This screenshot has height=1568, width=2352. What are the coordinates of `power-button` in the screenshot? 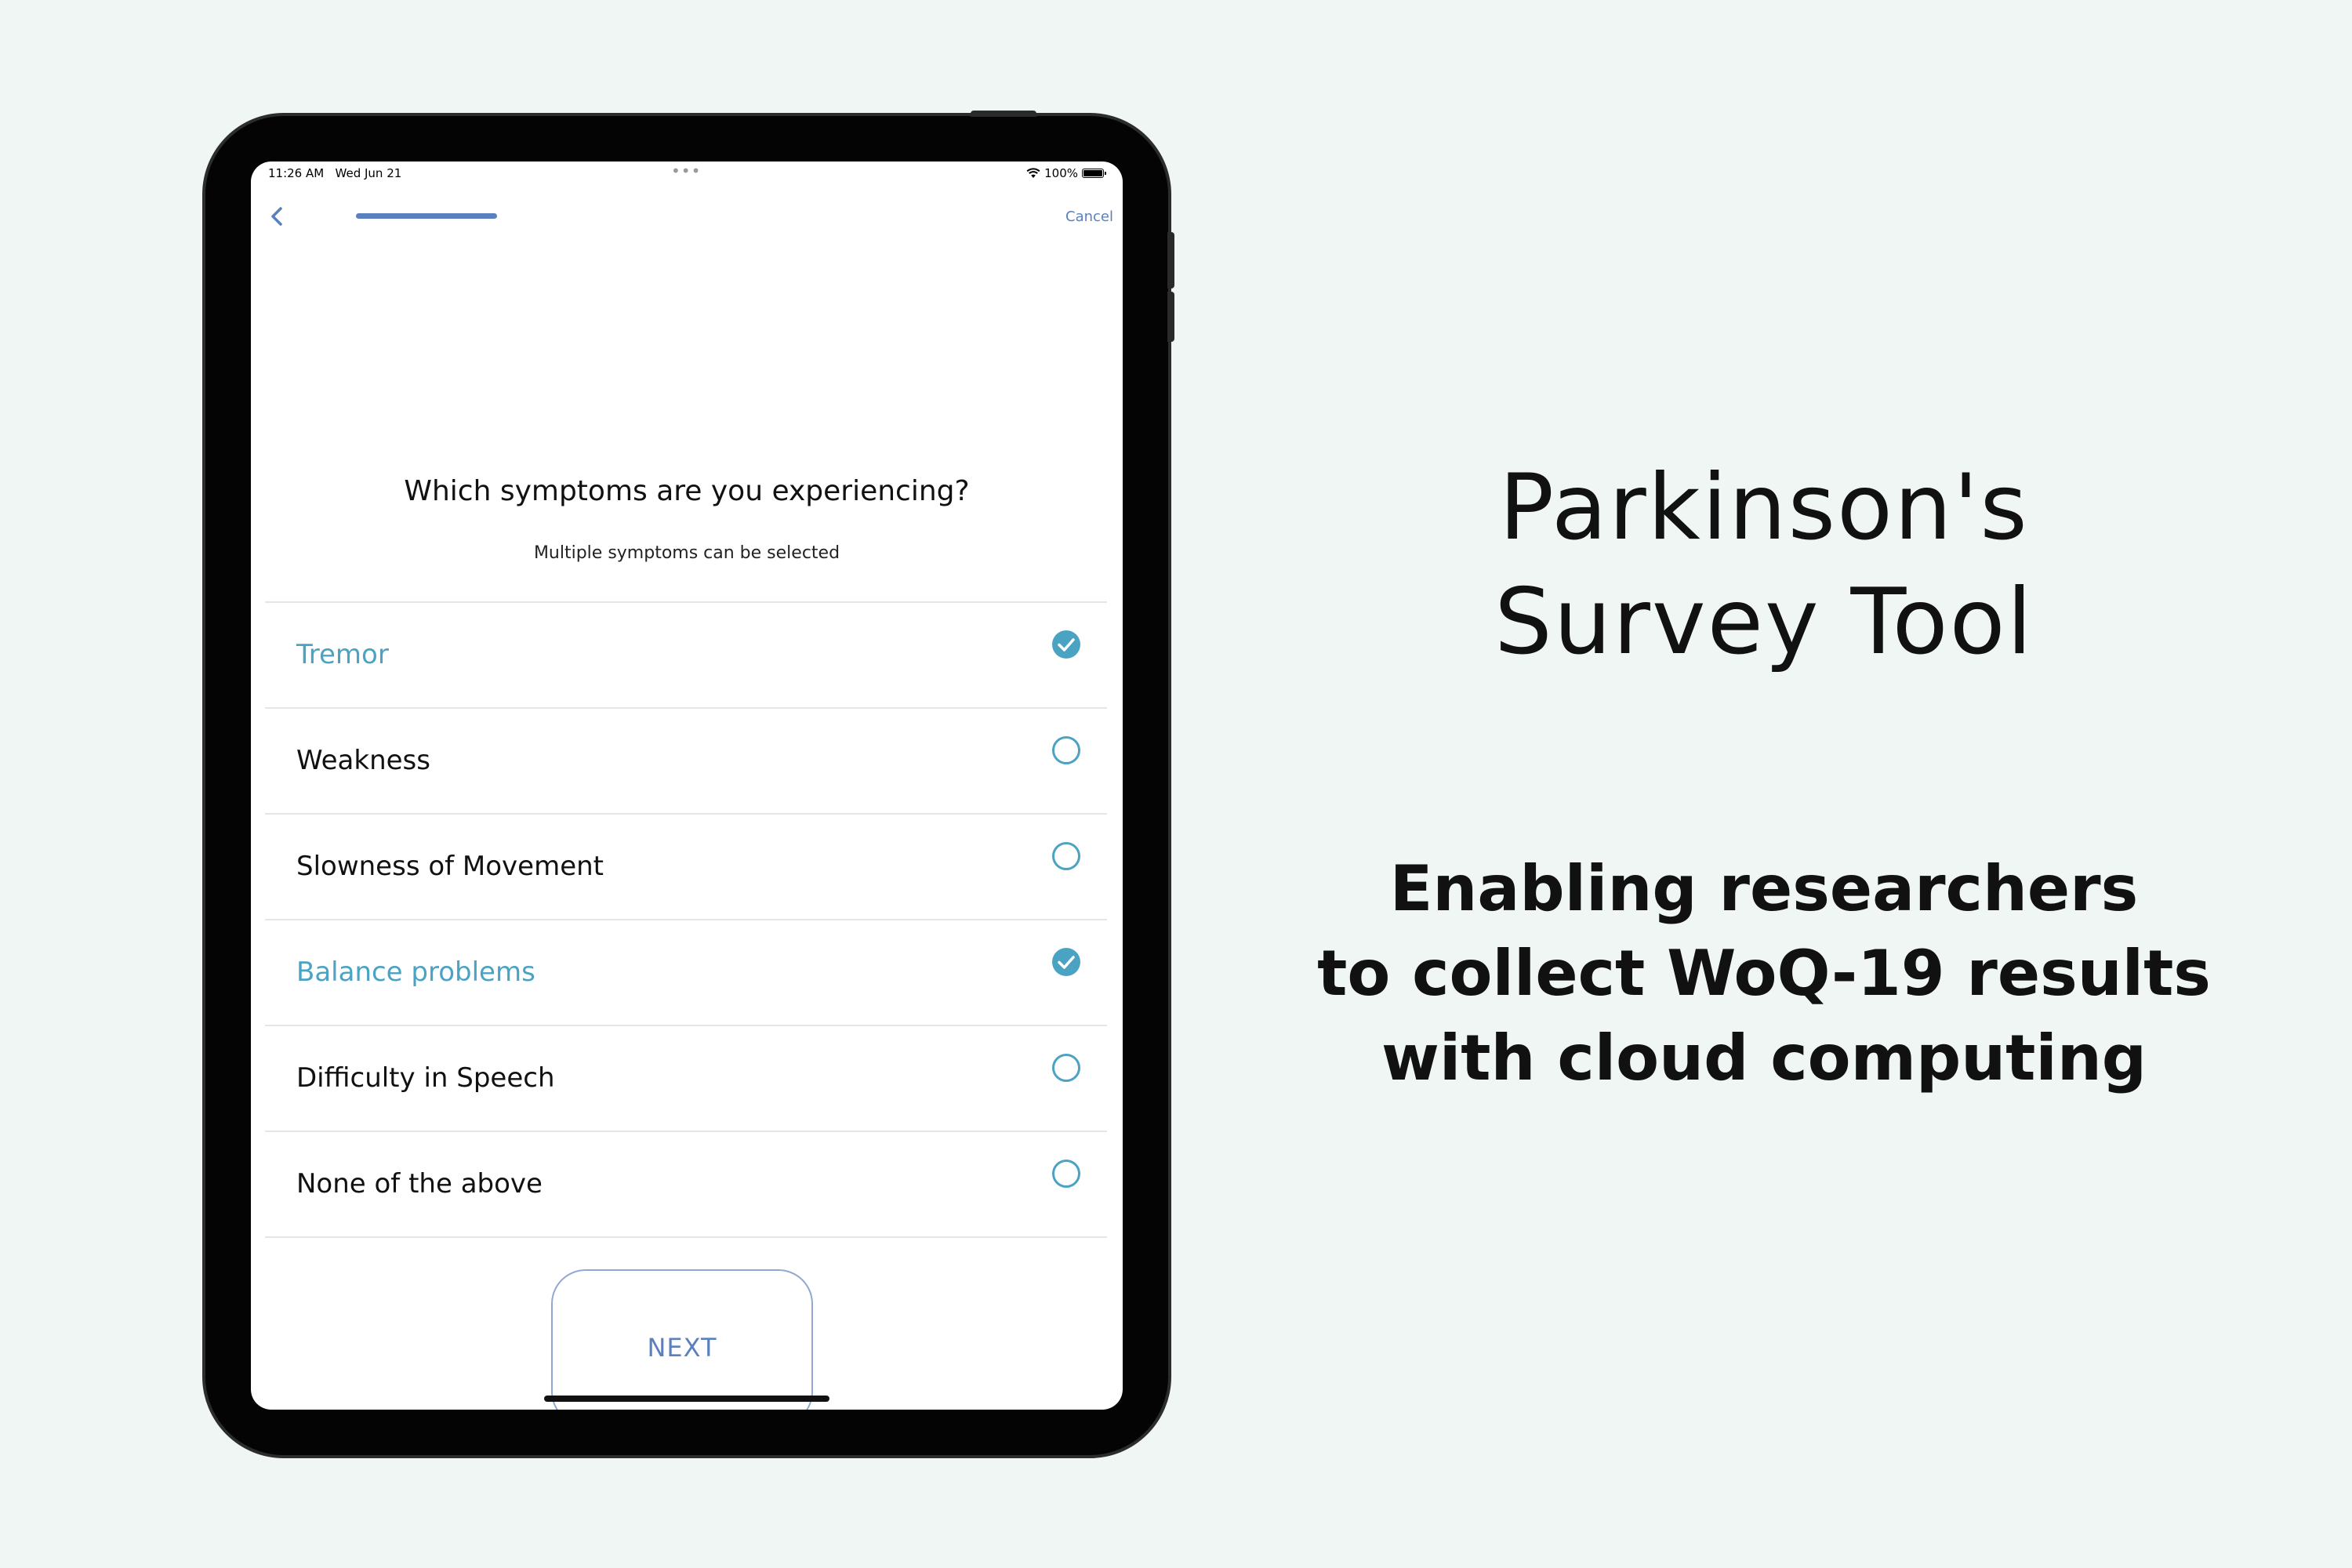 It's located at (1003, 114).